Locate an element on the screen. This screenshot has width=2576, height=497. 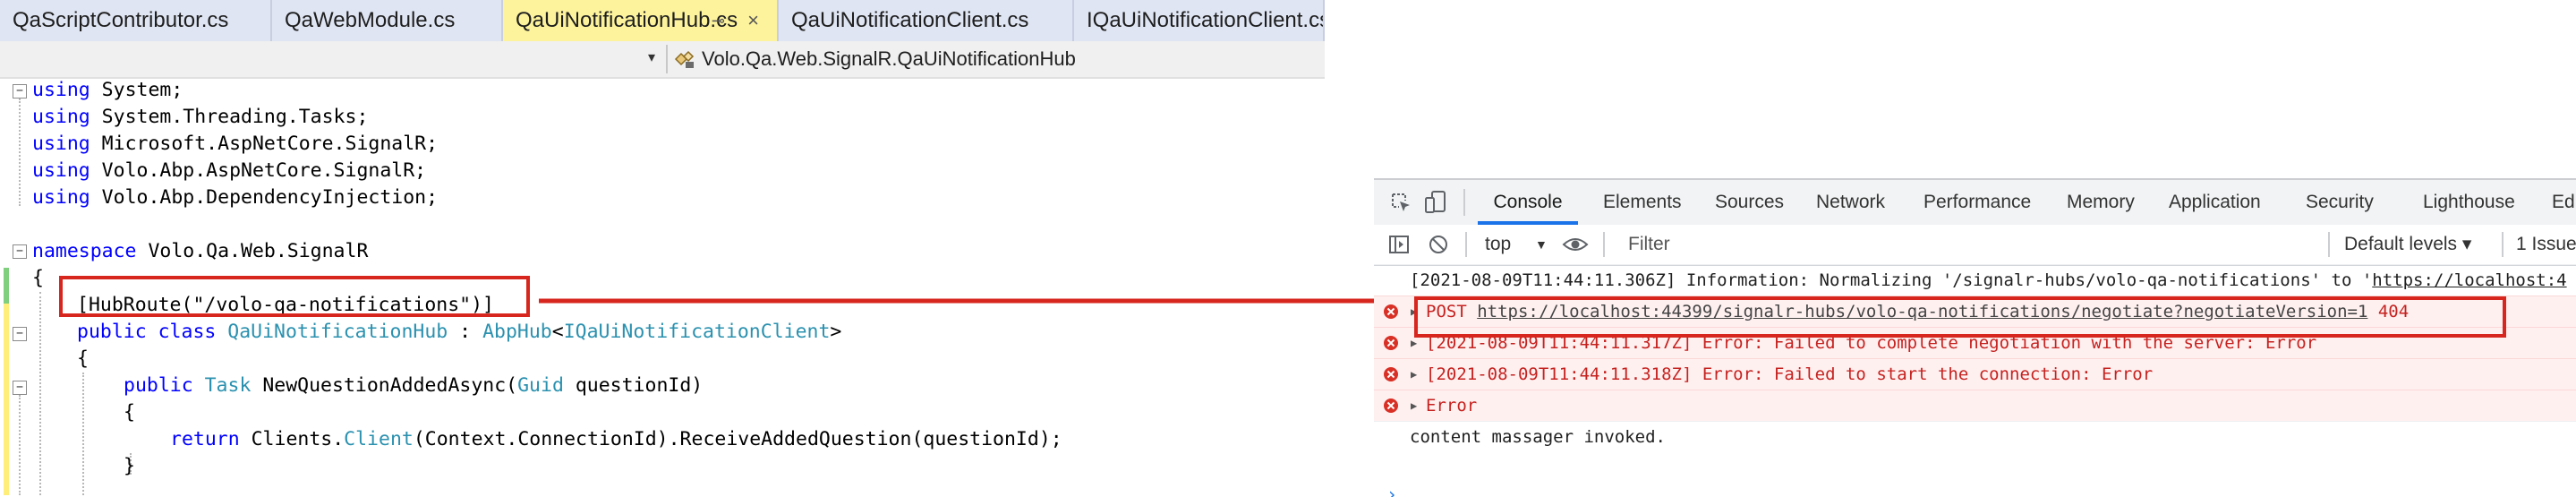
tab-security: Security is located at coordinates (2340, 202).